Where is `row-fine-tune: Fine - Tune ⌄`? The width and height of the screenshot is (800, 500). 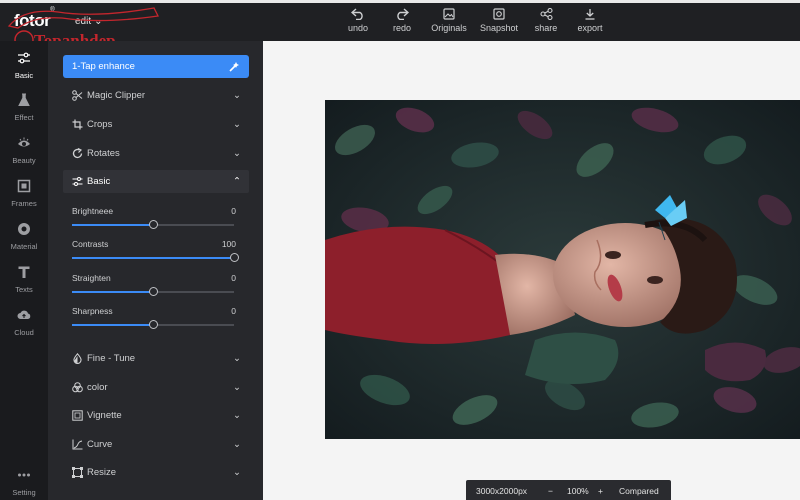 row-fine-tune: Fine - Tune ⌄ is located at coordinates (156, 358).